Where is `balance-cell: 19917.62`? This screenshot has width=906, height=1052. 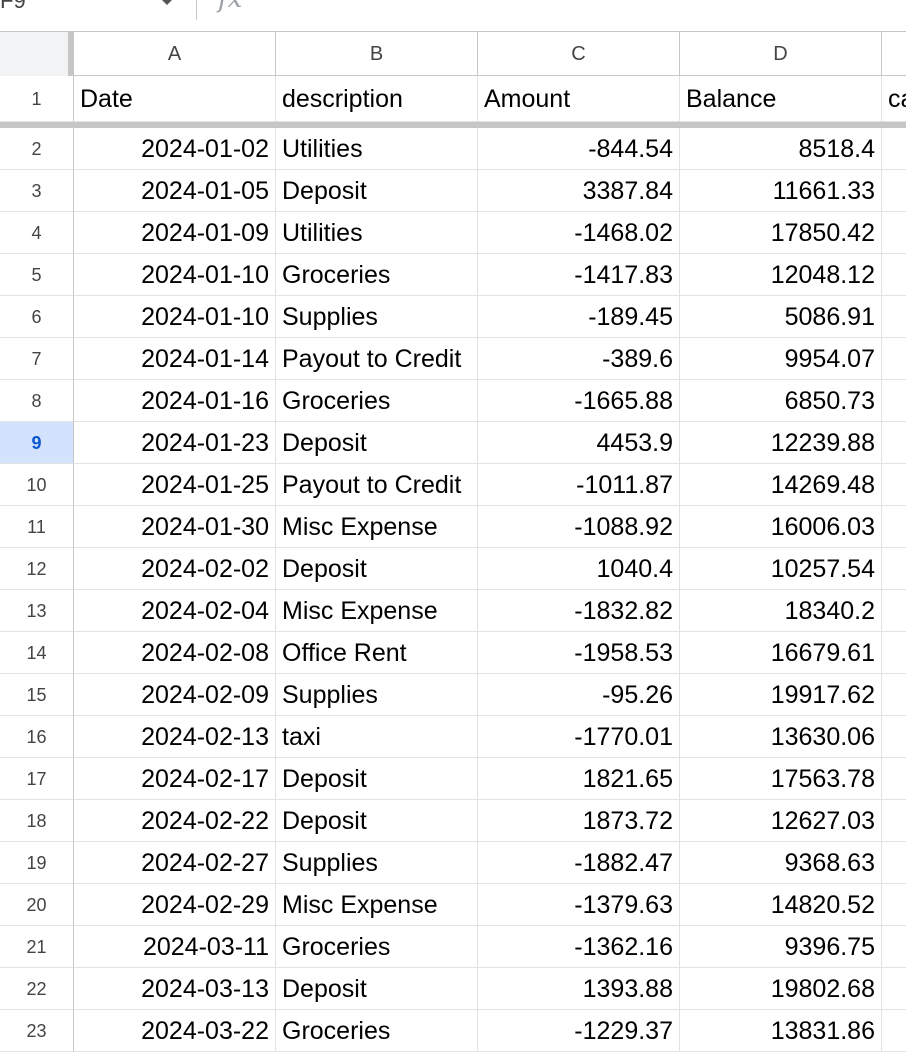
balance-cell: 19917.62 is located at coordinates (781, 695).